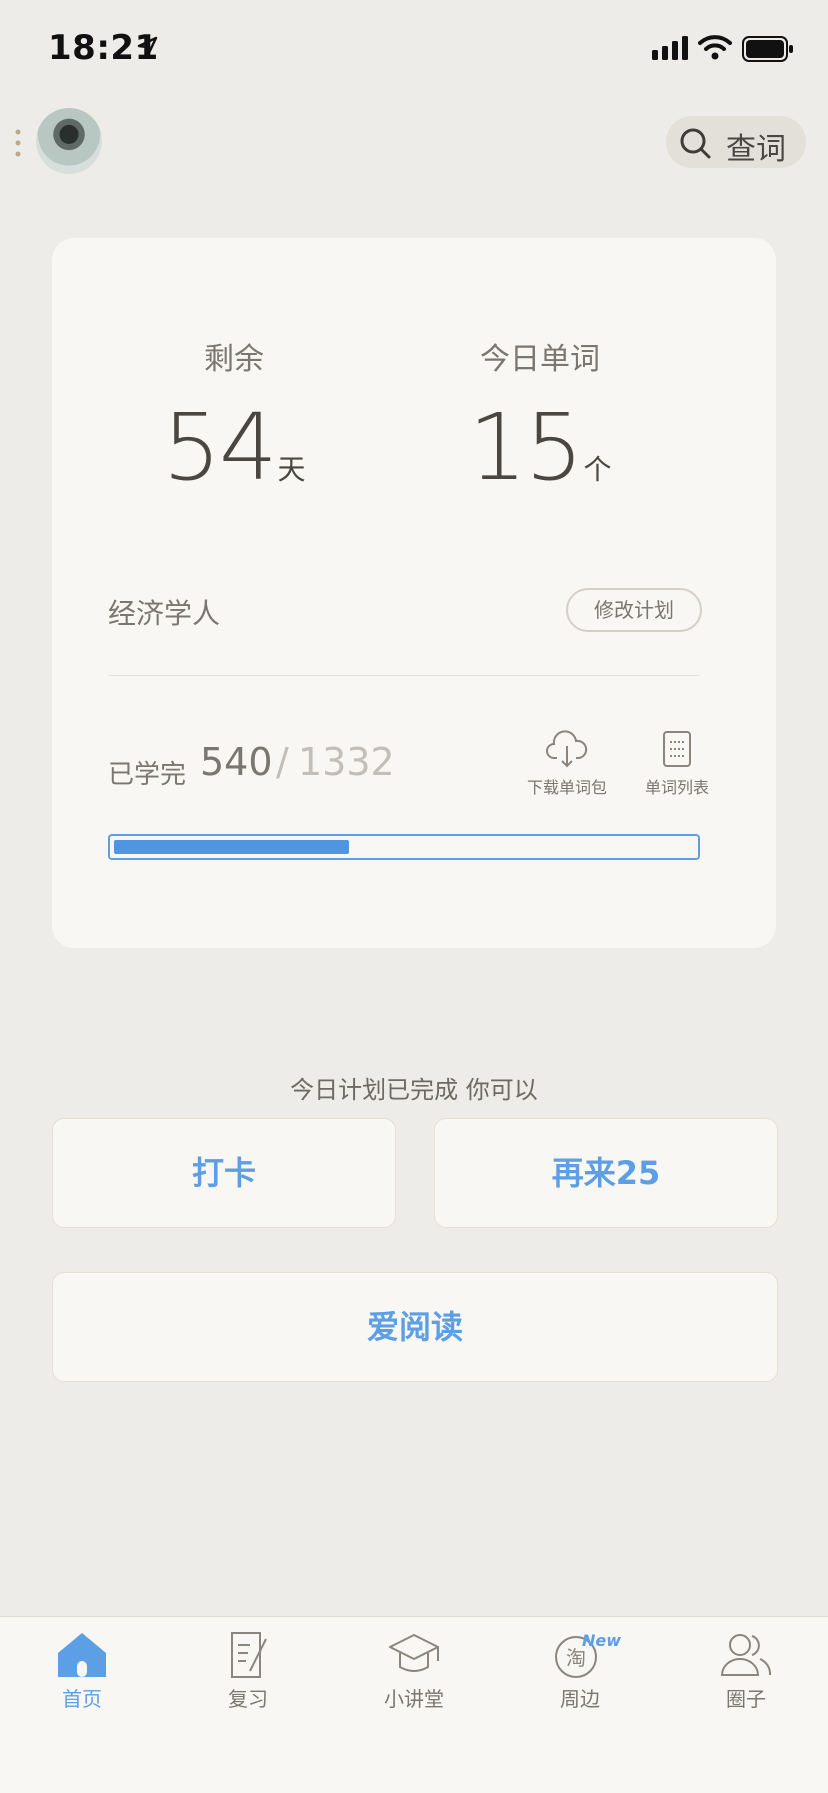  What do you see at coordinates (715, 47) in the screenshot?
I see `wifi-icon` at bounding box center [715, 47].